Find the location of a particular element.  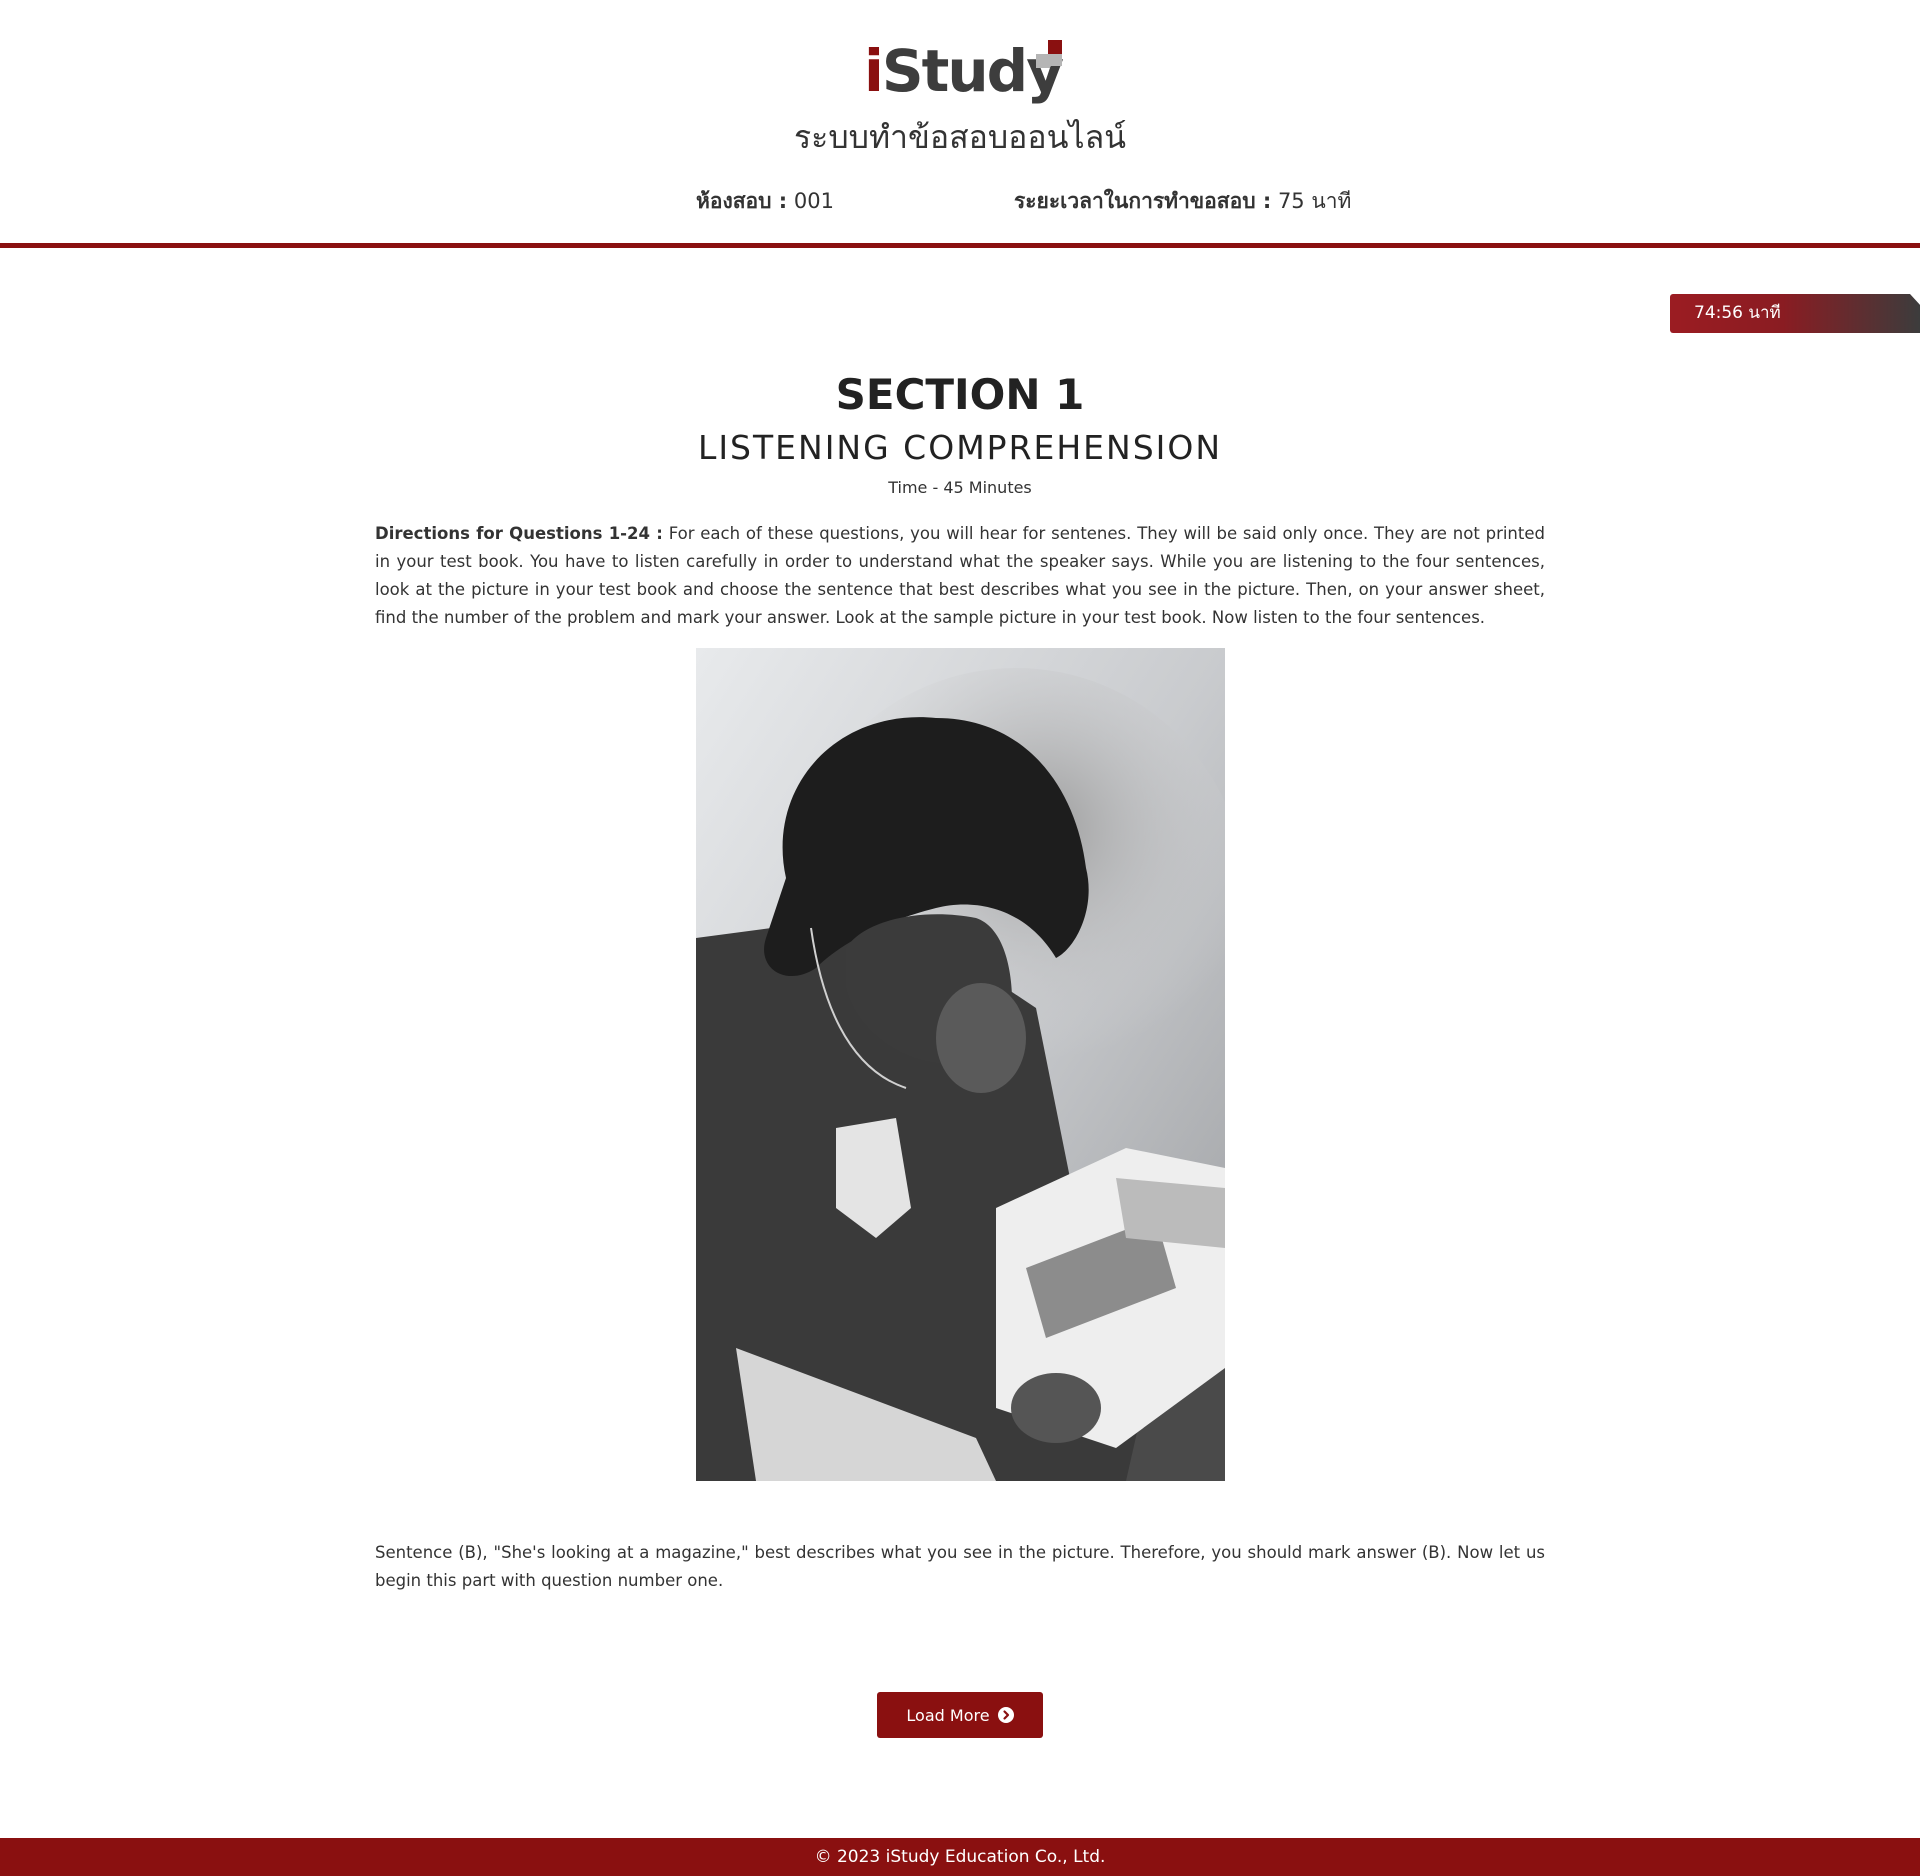

sample-picture is located at coordinates (960, 1064).